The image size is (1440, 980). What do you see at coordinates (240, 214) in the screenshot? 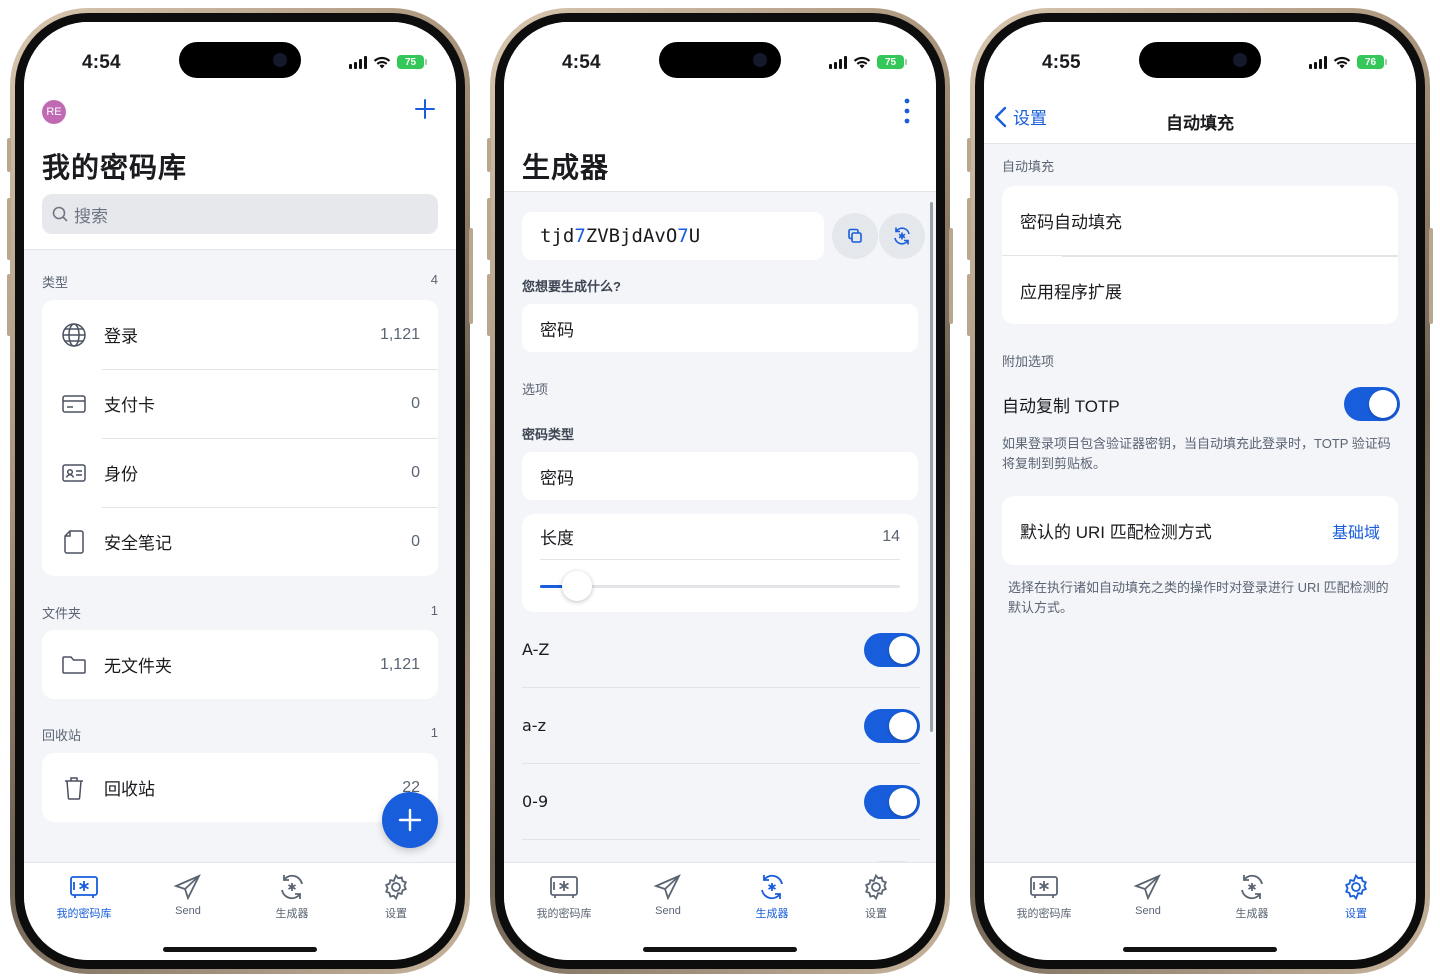
I see `search-input: 搜索` at bounding box center [240, 214].